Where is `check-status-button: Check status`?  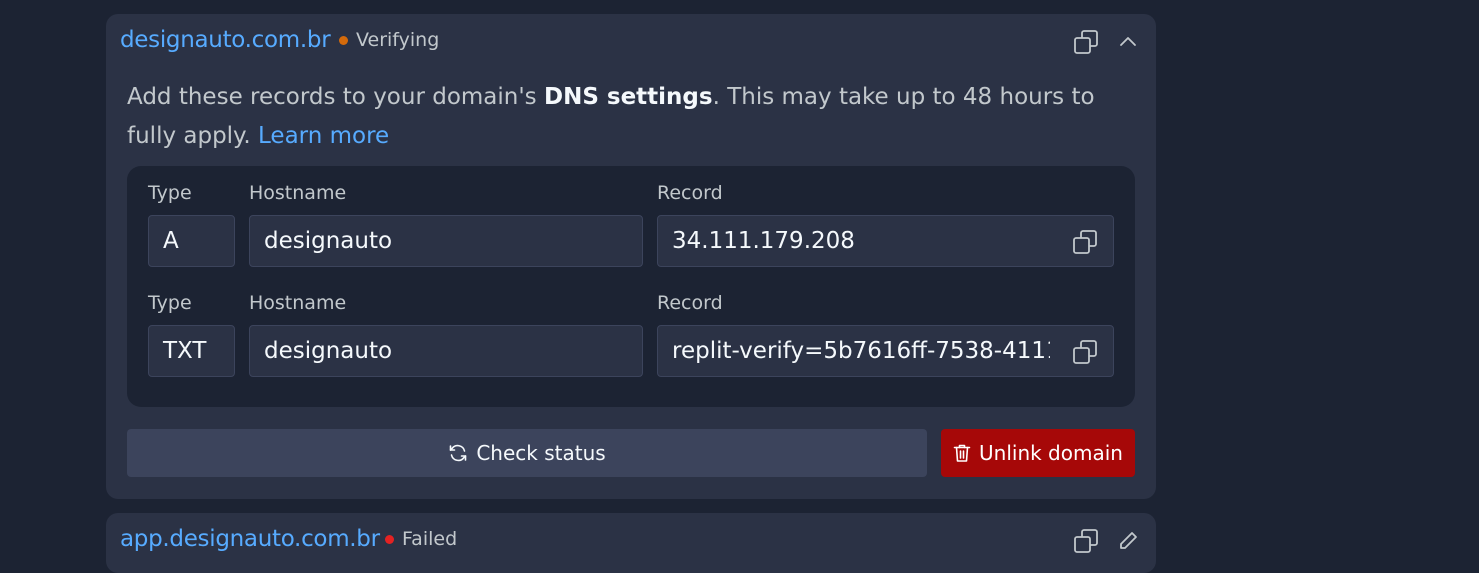 check-status-button: Check status is located at coordinates (527, 453).